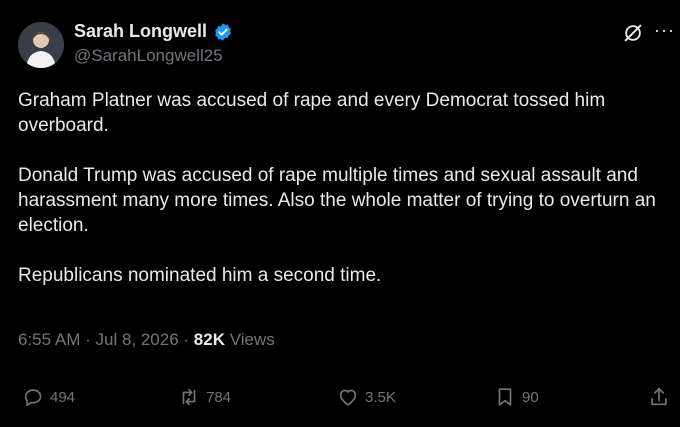 The image size is (680, 427). Describe the element at coordinates (49, 339) in the screenshot. I see `tweet-time: 6:55 AM` at that location.